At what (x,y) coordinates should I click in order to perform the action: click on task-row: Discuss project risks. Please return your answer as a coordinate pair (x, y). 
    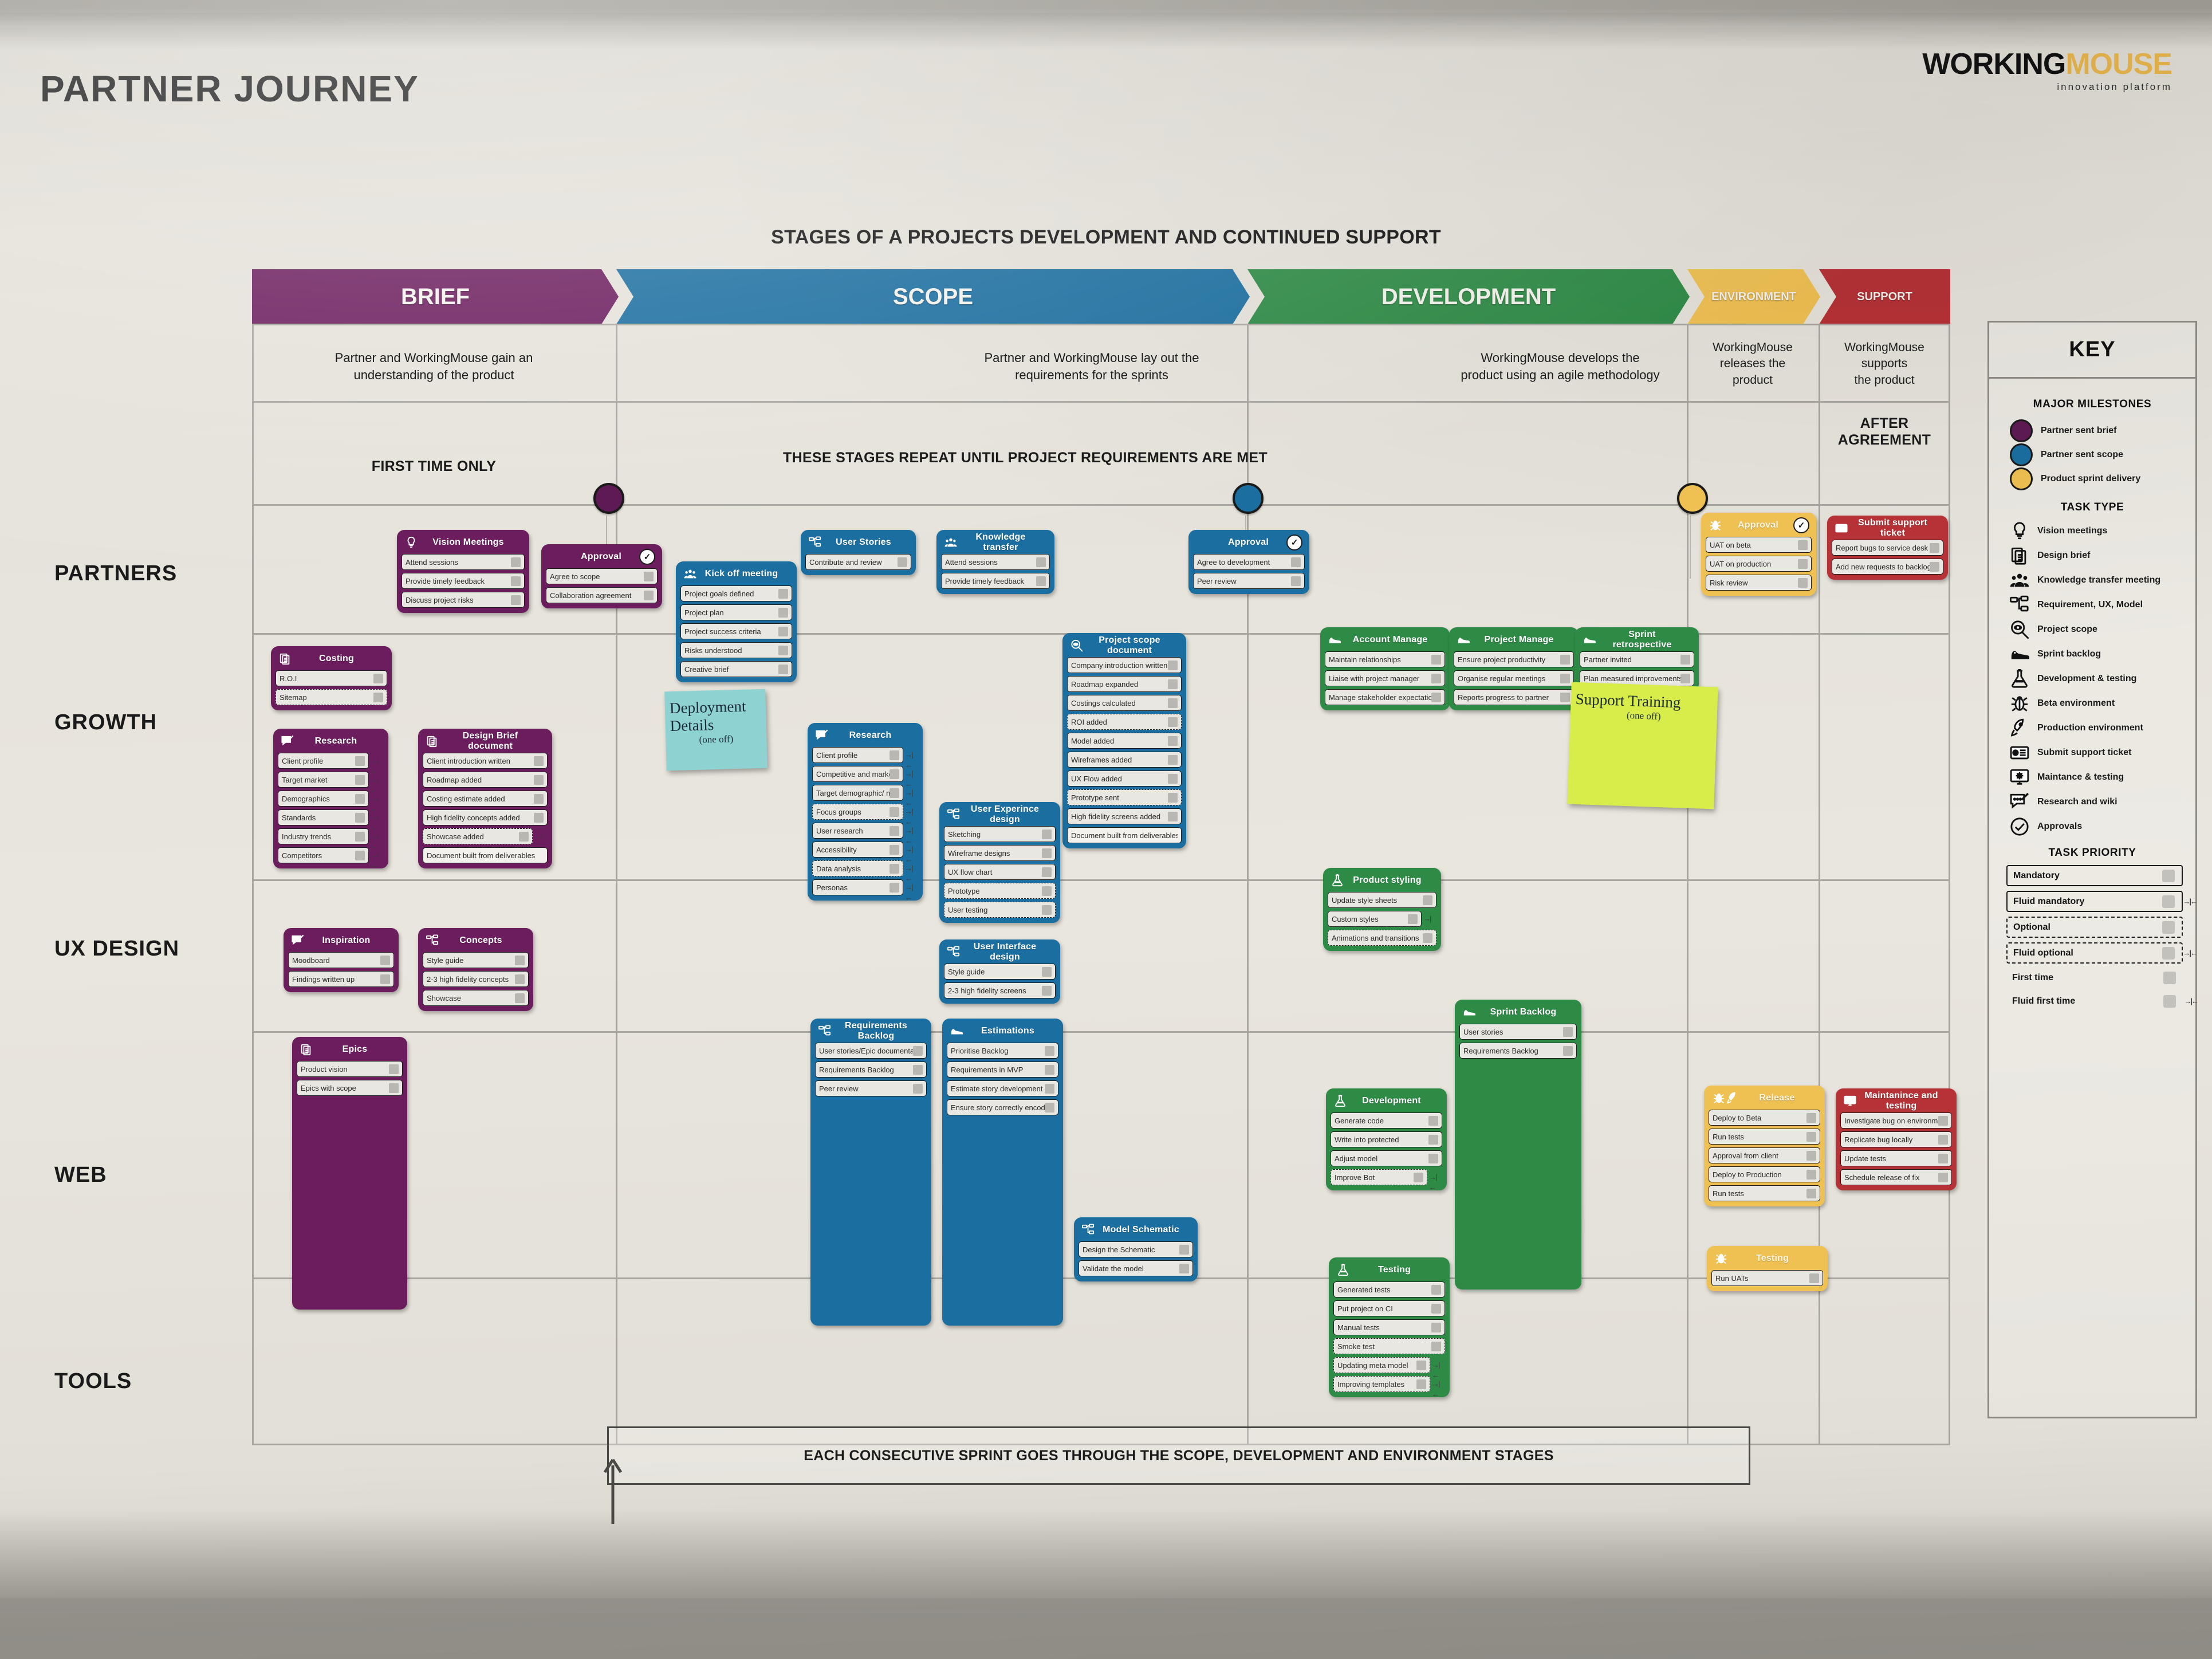
    Looking at the image, I should click on (464, 600).